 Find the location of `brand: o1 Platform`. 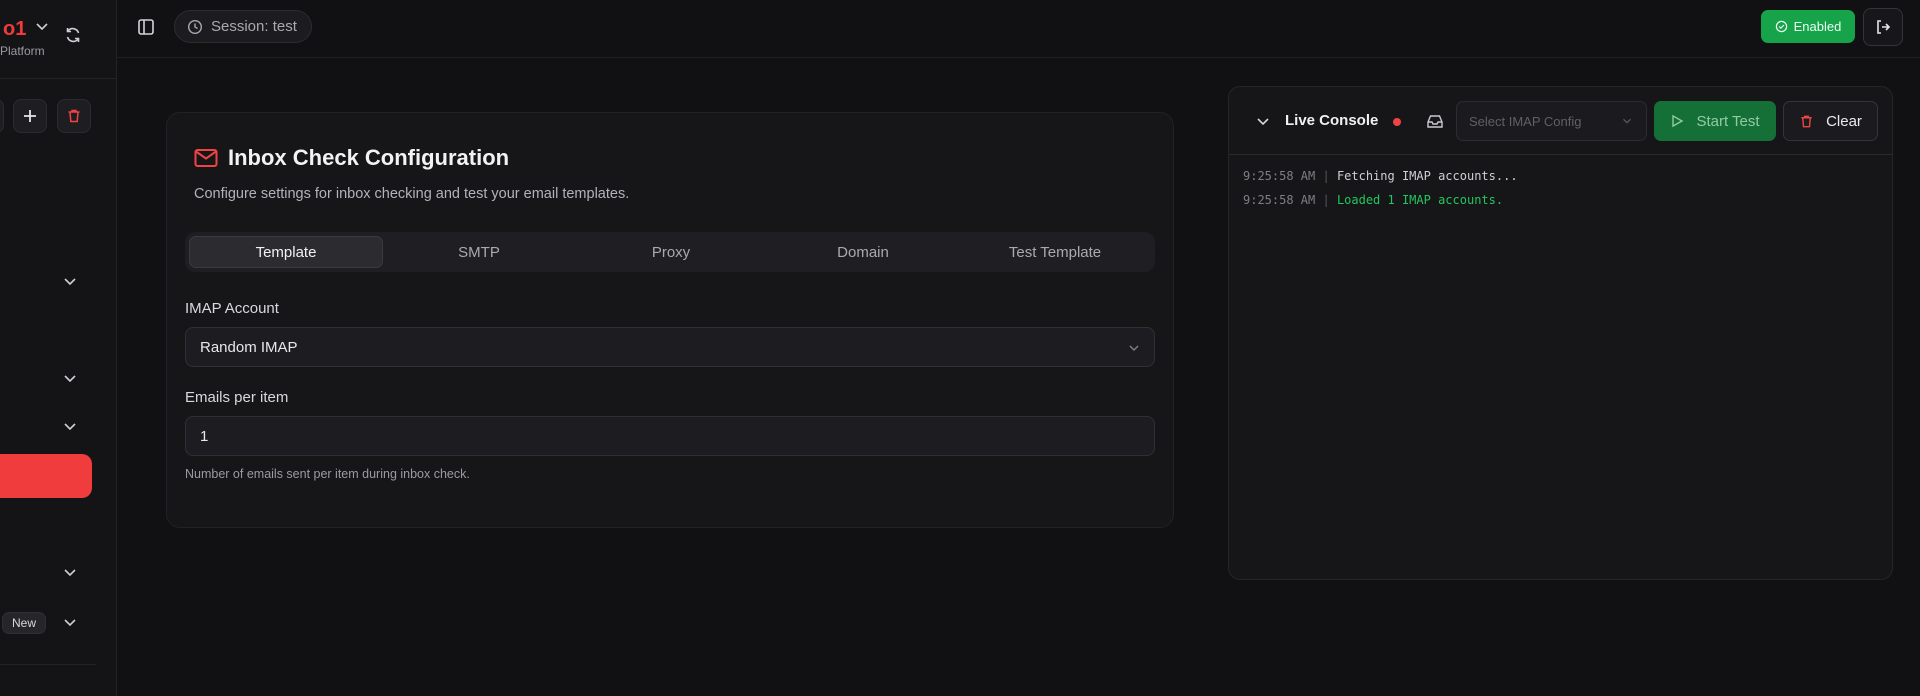

brand: o1 Platform is located at coordinates (58, 37).